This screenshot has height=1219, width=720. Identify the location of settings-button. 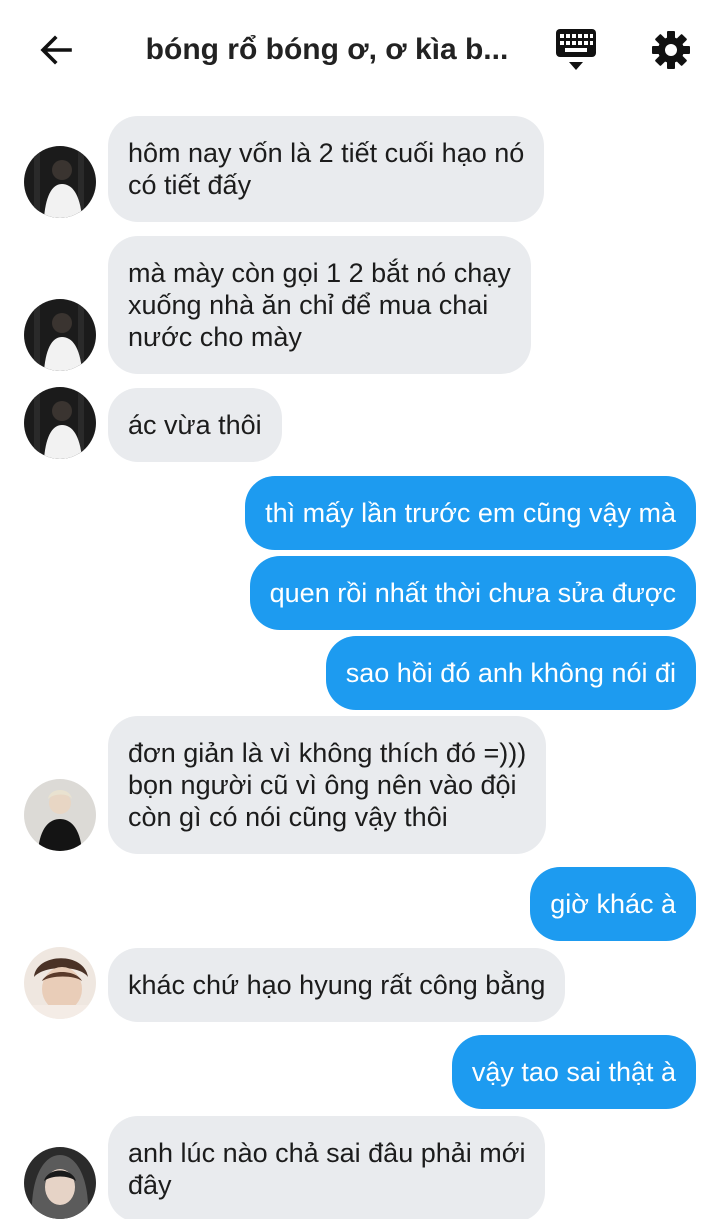
(671, 50).